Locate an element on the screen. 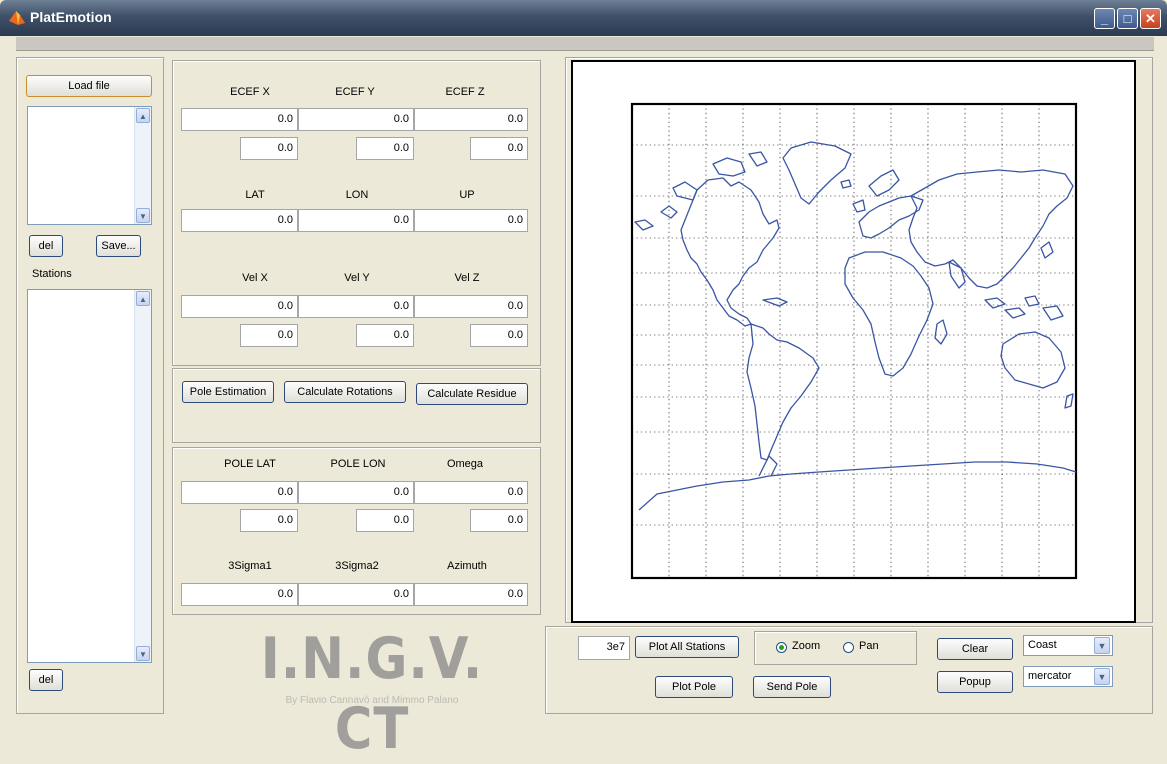 The image size is (1167, 764). pole-lon-field: 0.0 is located at coordinates (356, 492).